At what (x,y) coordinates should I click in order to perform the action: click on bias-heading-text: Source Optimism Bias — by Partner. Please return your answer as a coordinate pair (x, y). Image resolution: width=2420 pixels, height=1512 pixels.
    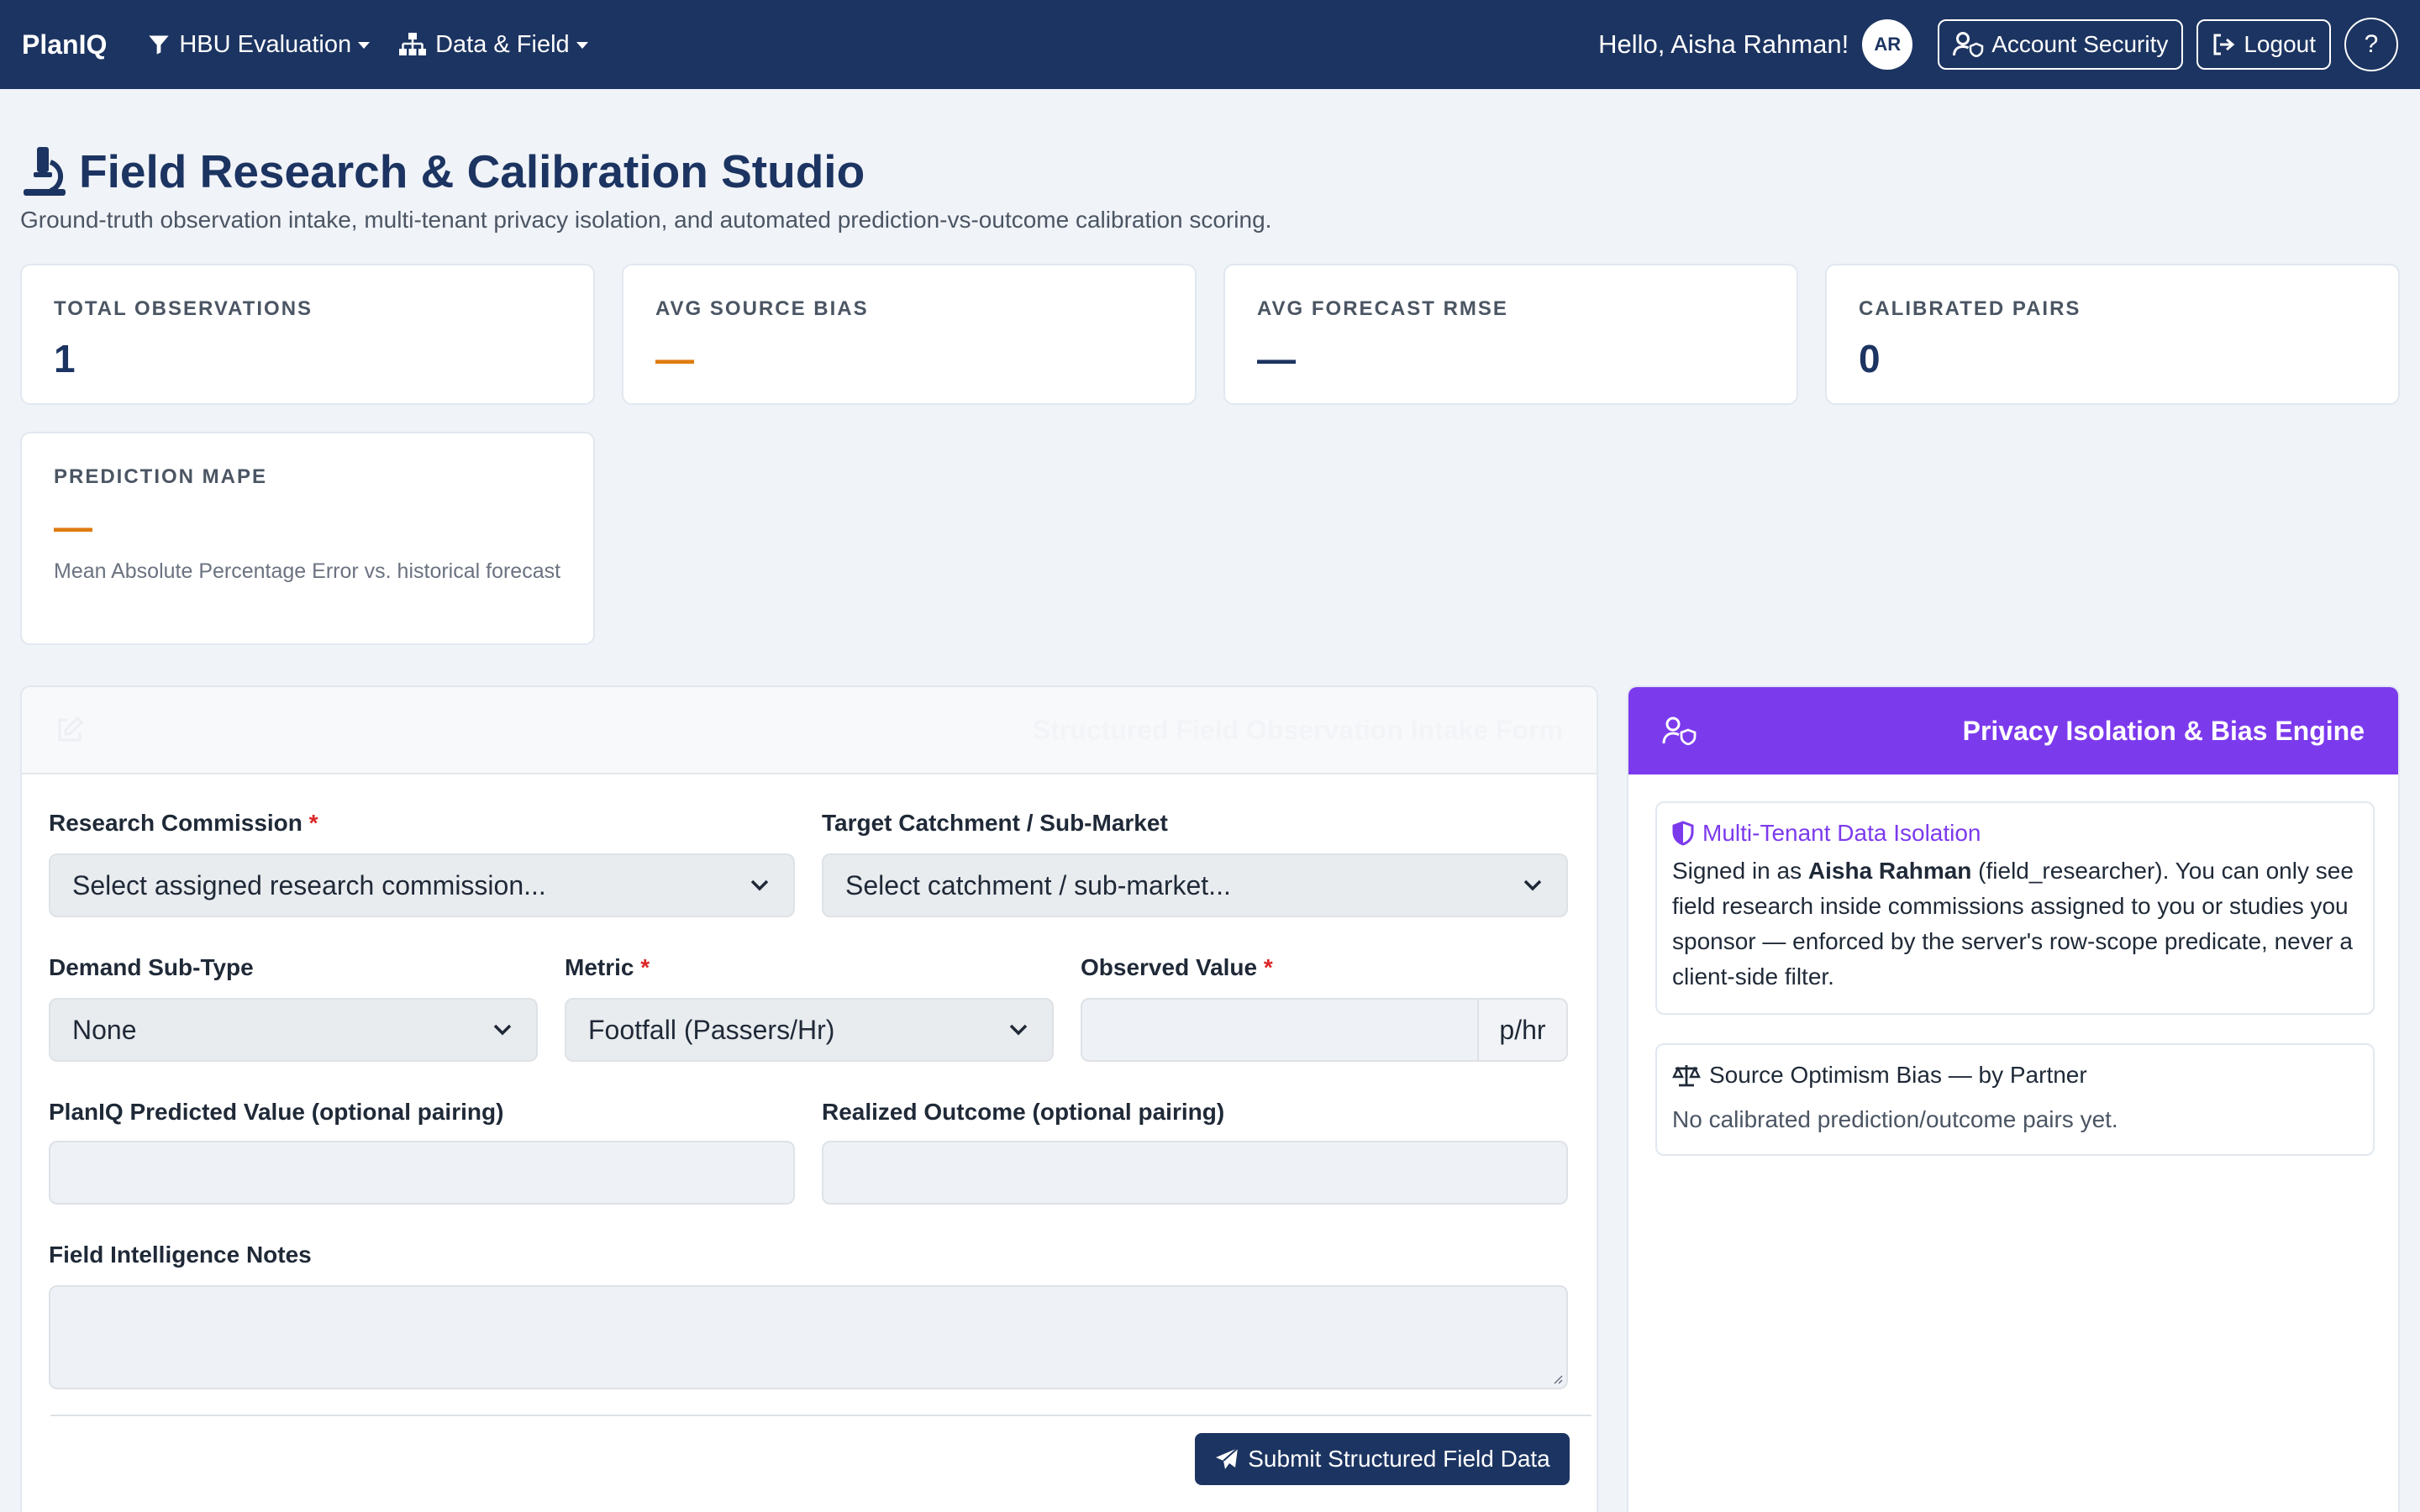
    Looking at the image, I should click on (1898, 1075).